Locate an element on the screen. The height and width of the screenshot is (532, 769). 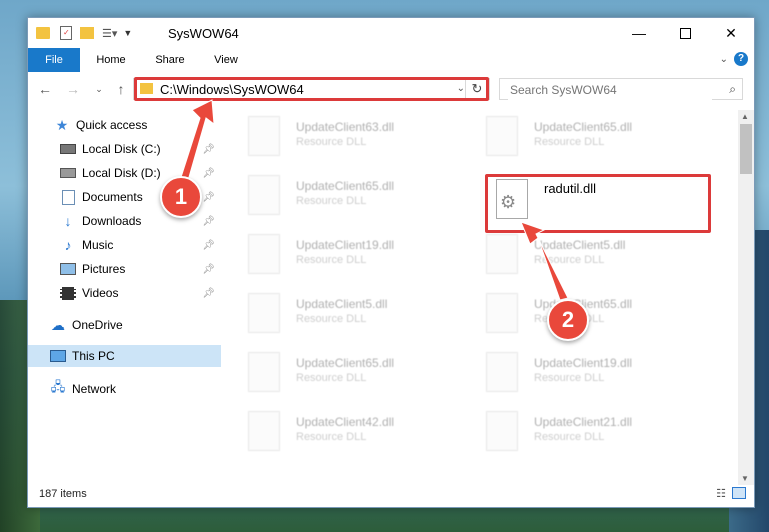
nav-item-label: Network is located at coordinates (94, 389).